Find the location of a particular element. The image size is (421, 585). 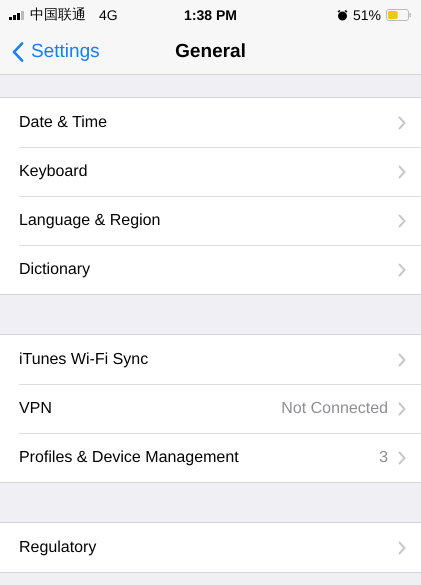

row-label: Keyboard is located at coordinates (53, 171).